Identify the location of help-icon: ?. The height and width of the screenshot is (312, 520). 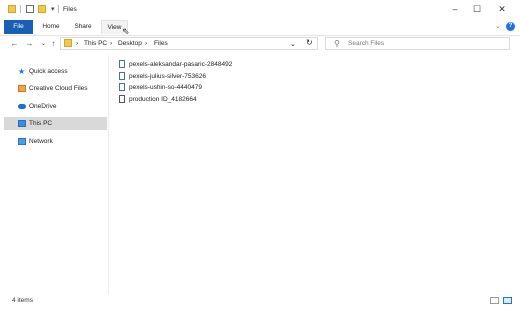
(510, 26).